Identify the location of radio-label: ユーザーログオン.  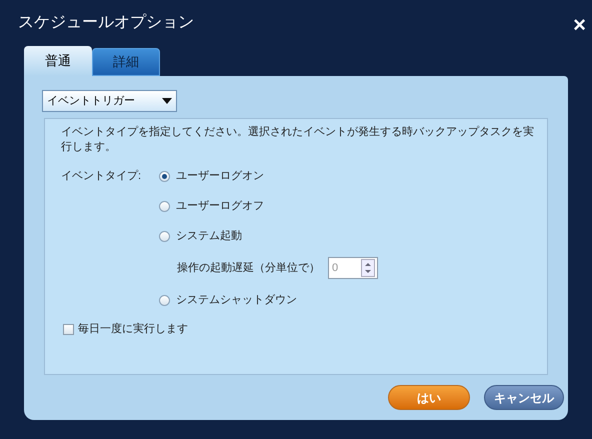
(220, 176).